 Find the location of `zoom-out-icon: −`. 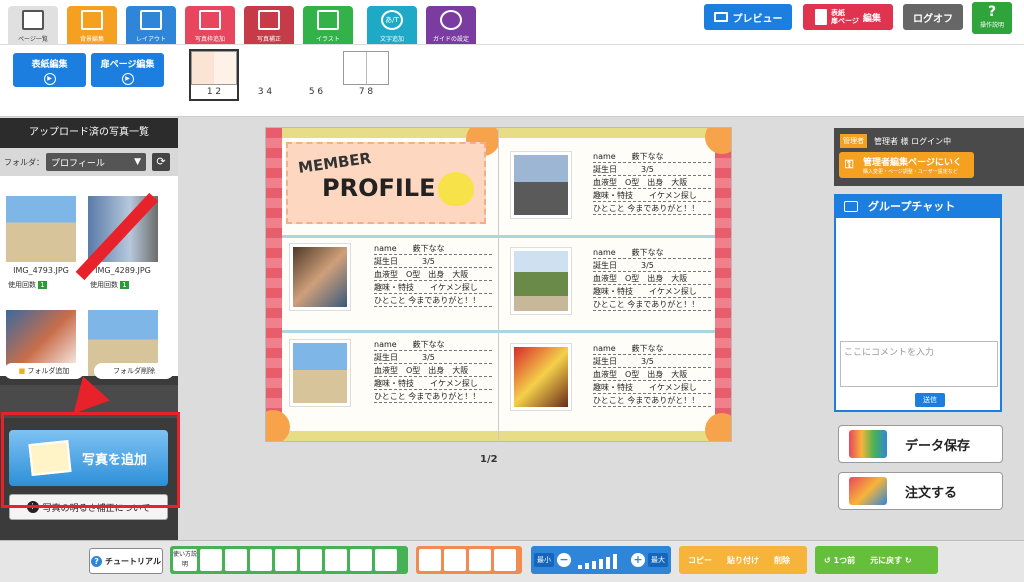

zoom-out-icon: − is located at coordinates (564, 560).